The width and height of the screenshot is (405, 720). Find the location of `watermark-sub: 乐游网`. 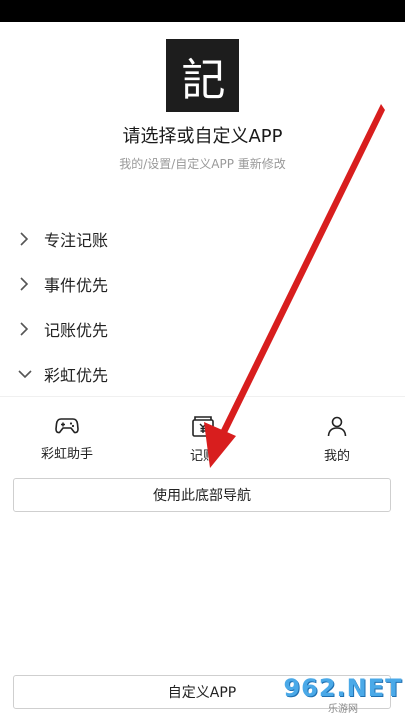

watermark-sub: 乐游网 is located at coordinates (343, 709).